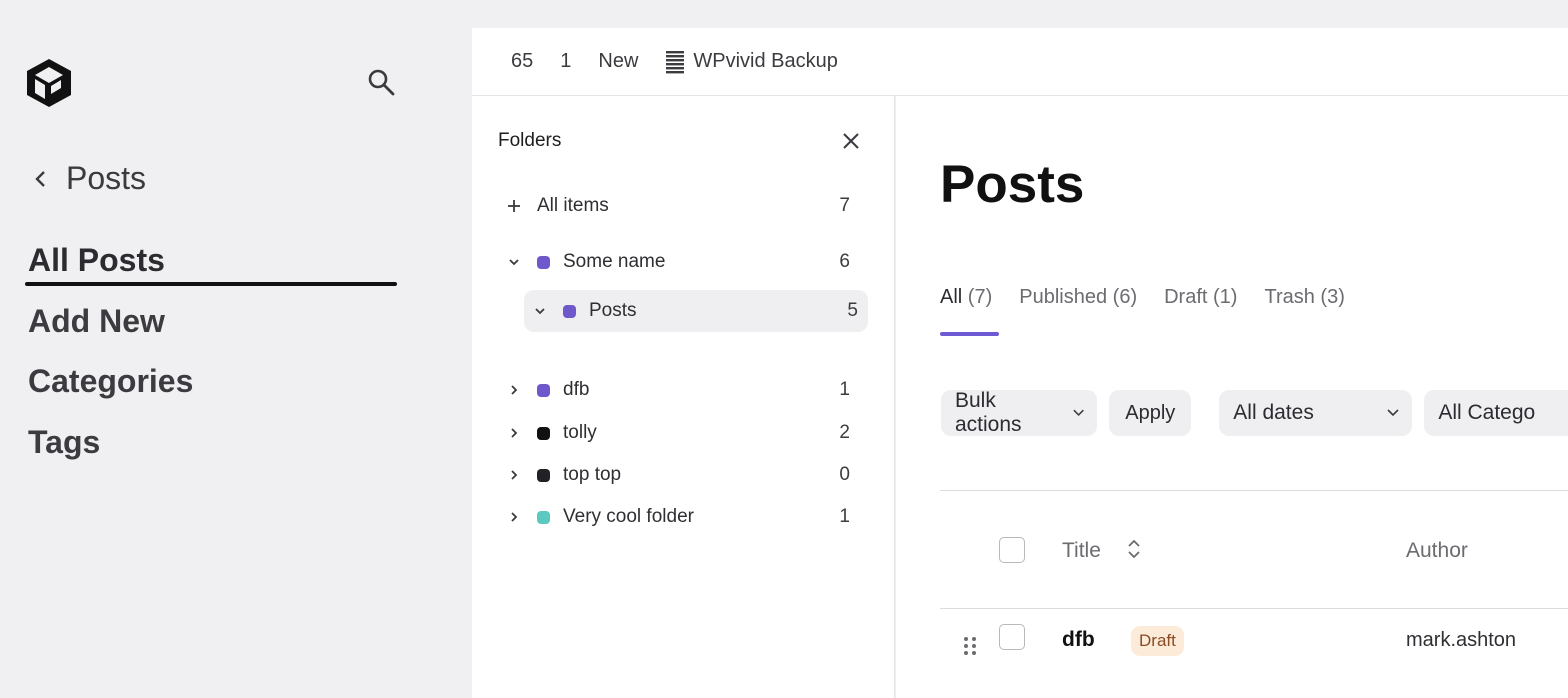 This screenshot has height=698, width=1568. Describe the element at coordinates (580, 432) in the screenshot. I see `folder-label: tolly` at that location.